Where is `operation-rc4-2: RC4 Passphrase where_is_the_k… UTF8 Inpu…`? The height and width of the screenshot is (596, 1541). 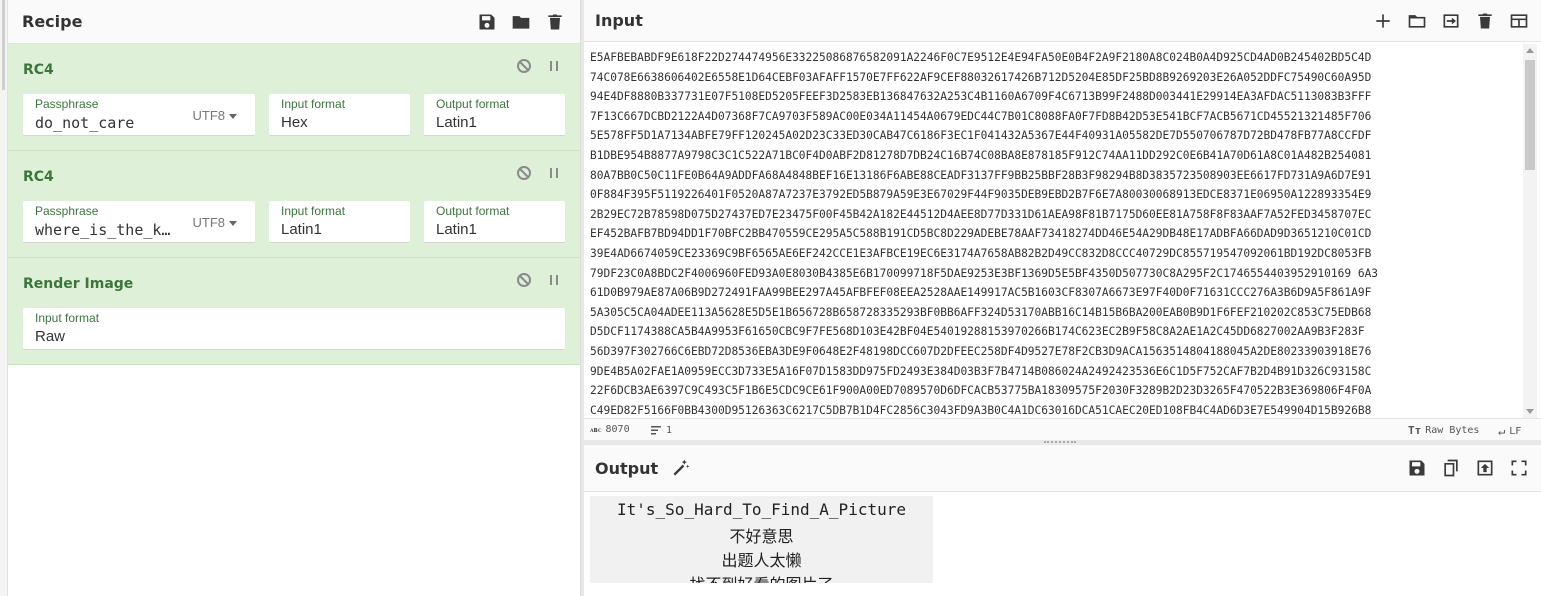
operation-rc4-2: RC4 Passphrase where_is_the_k… UTF8 Inpu… is located at coordinates (294, 204).